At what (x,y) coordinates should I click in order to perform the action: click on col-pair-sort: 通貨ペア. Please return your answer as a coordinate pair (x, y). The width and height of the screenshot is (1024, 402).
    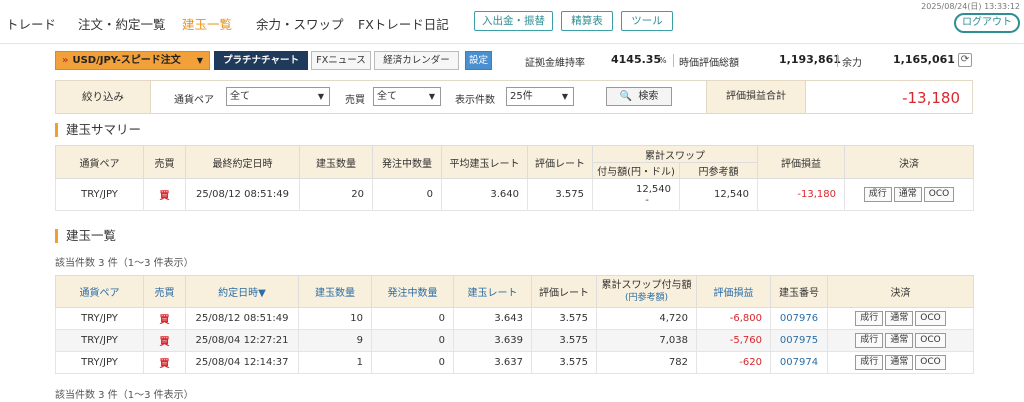
    Looking at the image, I should click on (99, 291).